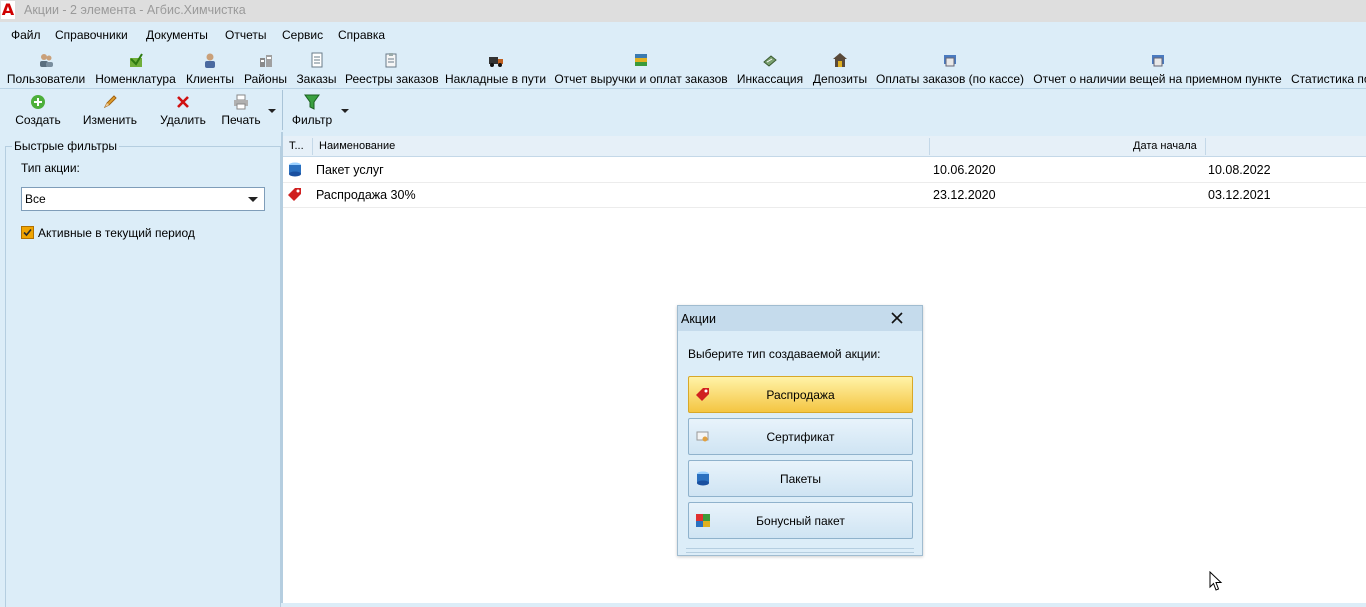  What do you see at coordinates (312, 120) in the screenshot?
I see `filter-button-label: Фильтр` at bounding box center [312, 120].